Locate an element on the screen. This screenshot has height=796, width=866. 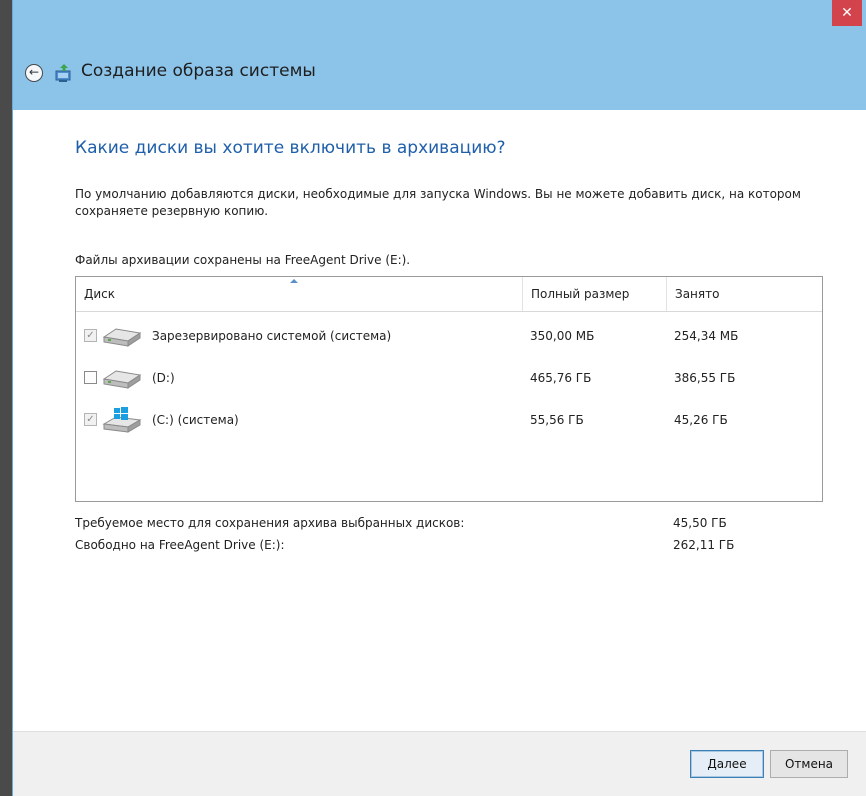
drive-used-space: 386,55 ГБ is located at coordinates (705, 378).